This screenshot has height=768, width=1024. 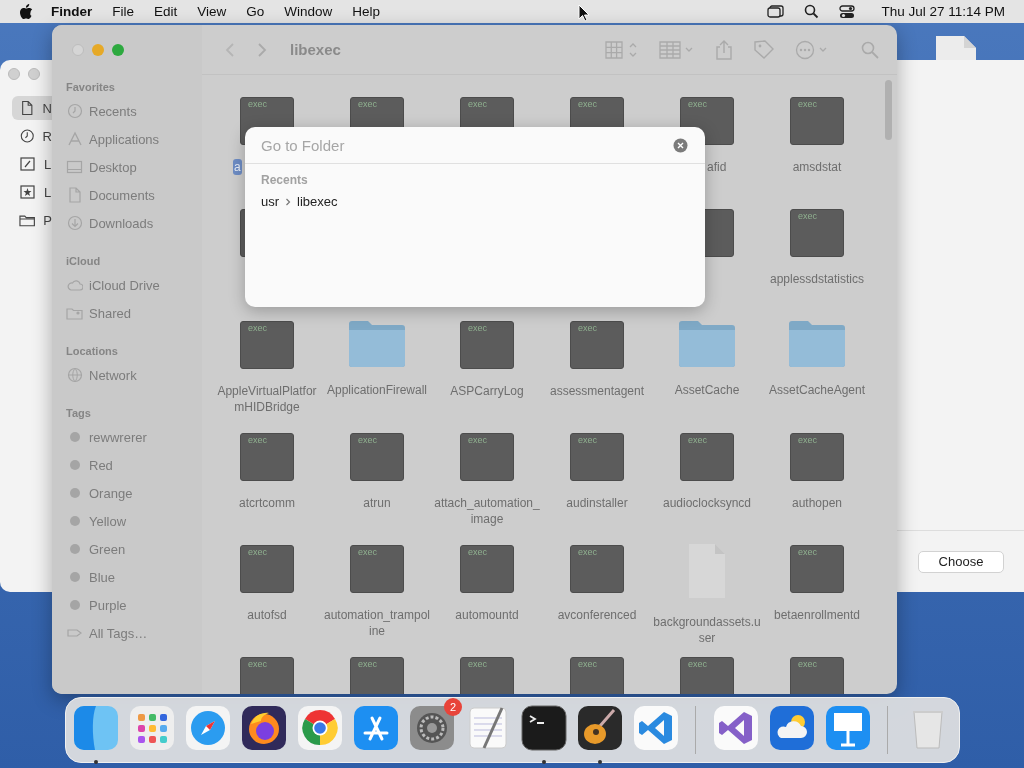 What do you see at coordinates (848, 728) in the screenshot?
I see `lectern-icon` at bounding box center [848, 728].